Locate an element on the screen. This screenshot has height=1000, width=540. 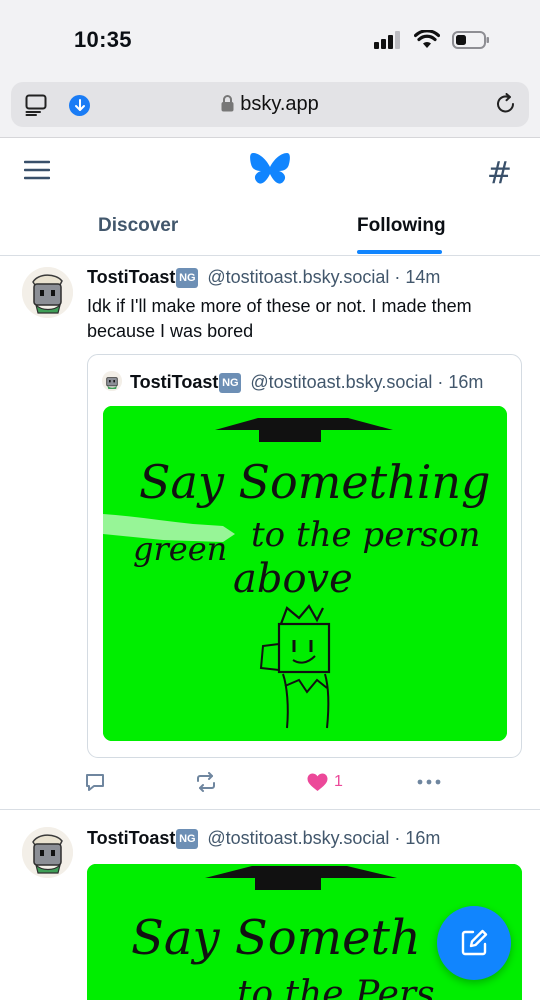
repost-button is located at coordinates (206, 782).